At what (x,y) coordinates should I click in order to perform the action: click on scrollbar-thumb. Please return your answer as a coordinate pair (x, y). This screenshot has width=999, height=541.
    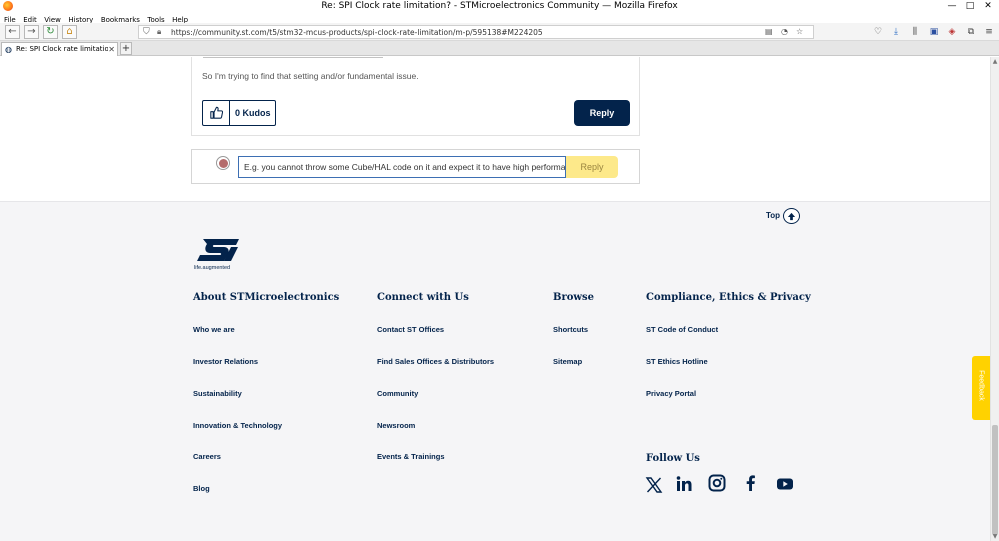
    Looking at the image, I should click on (995, 480).